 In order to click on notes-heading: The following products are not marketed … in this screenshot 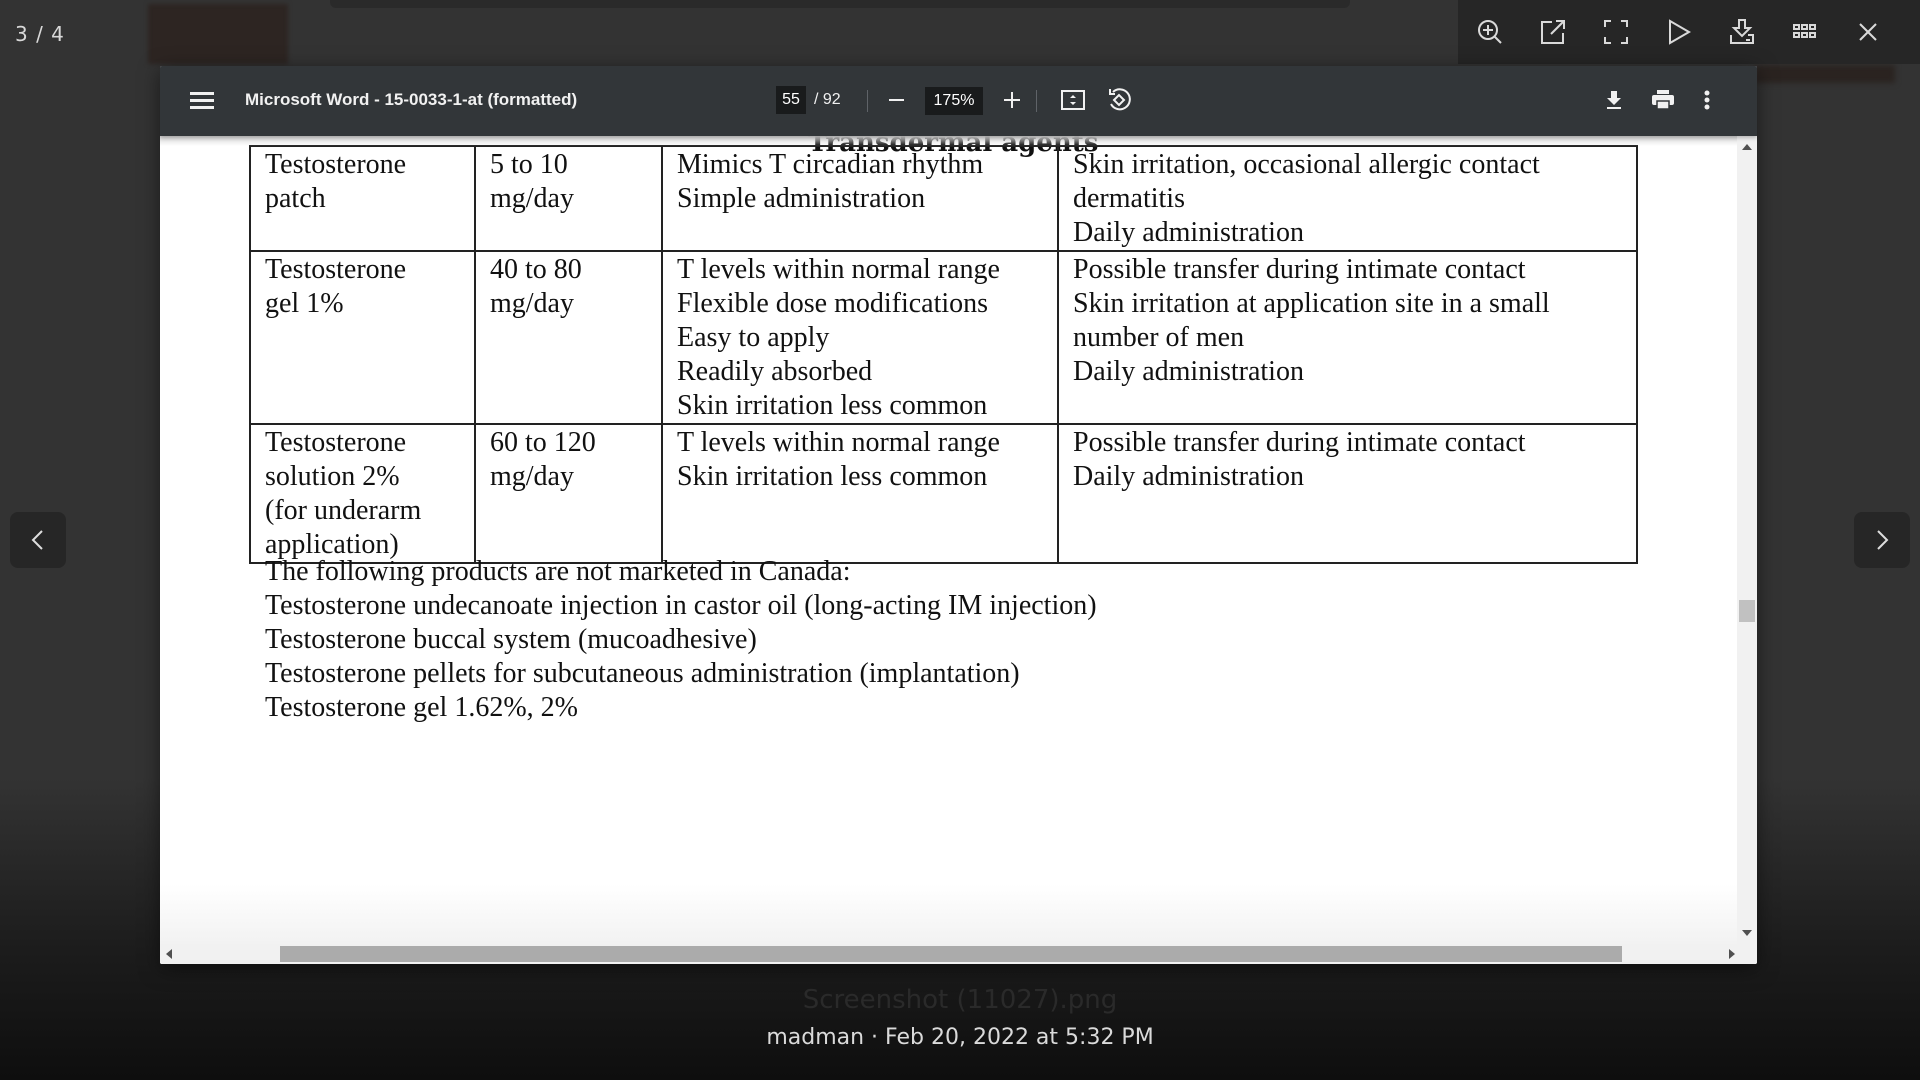, I will do `click(558, 571)`.